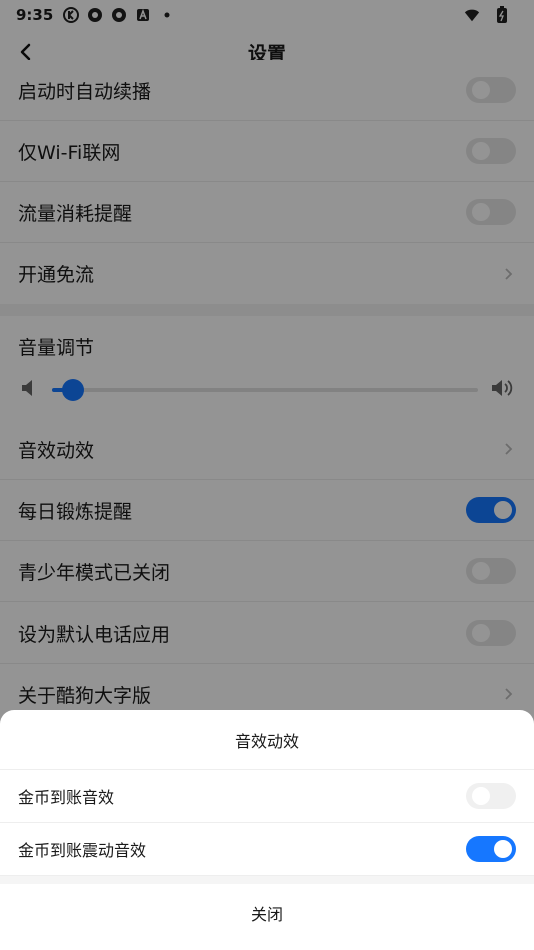 The width and height of the screenshot is (534, 950). Describe the element at coordinates (267, 913) in the screenshot. I see `close-button: 关闭` at that location.